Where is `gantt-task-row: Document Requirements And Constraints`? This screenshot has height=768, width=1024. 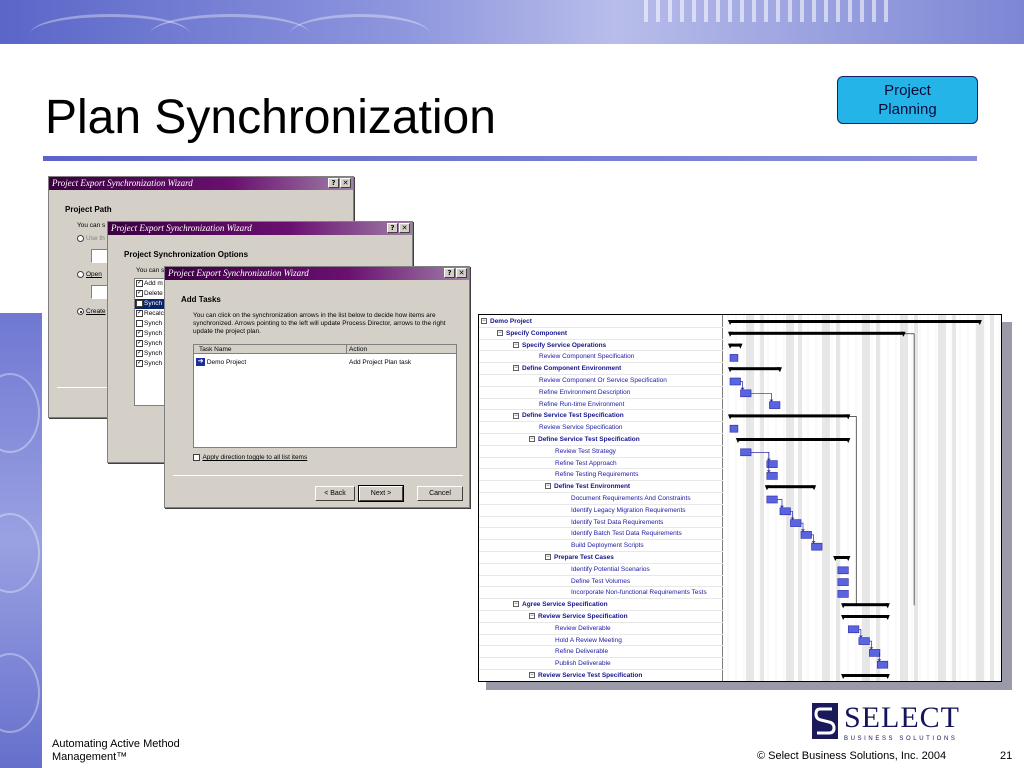 gantt-task-row: Document Requirements And Constraints is located at coordinates (601, 499).